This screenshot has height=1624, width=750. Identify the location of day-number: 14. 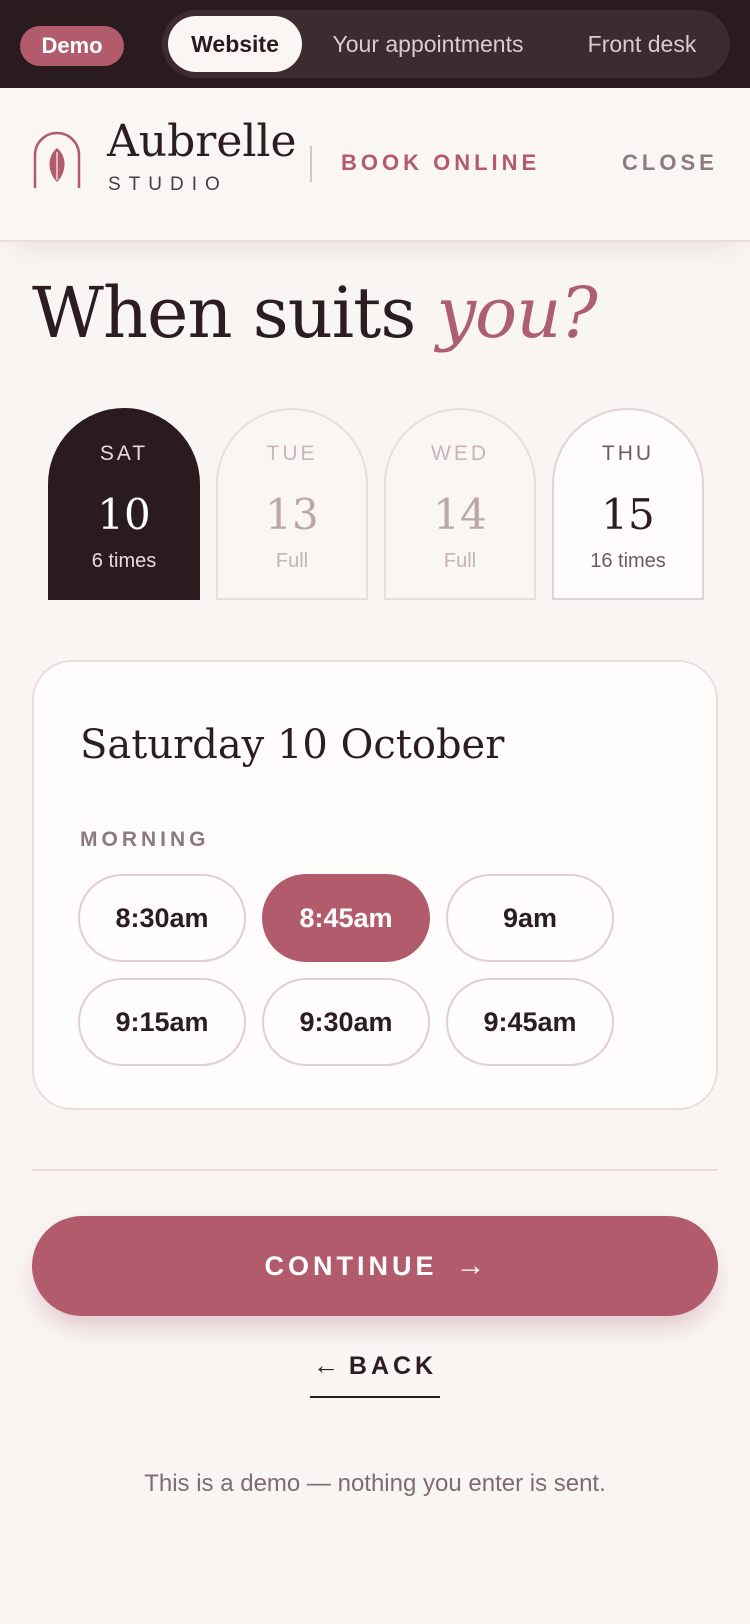
(460, 514).